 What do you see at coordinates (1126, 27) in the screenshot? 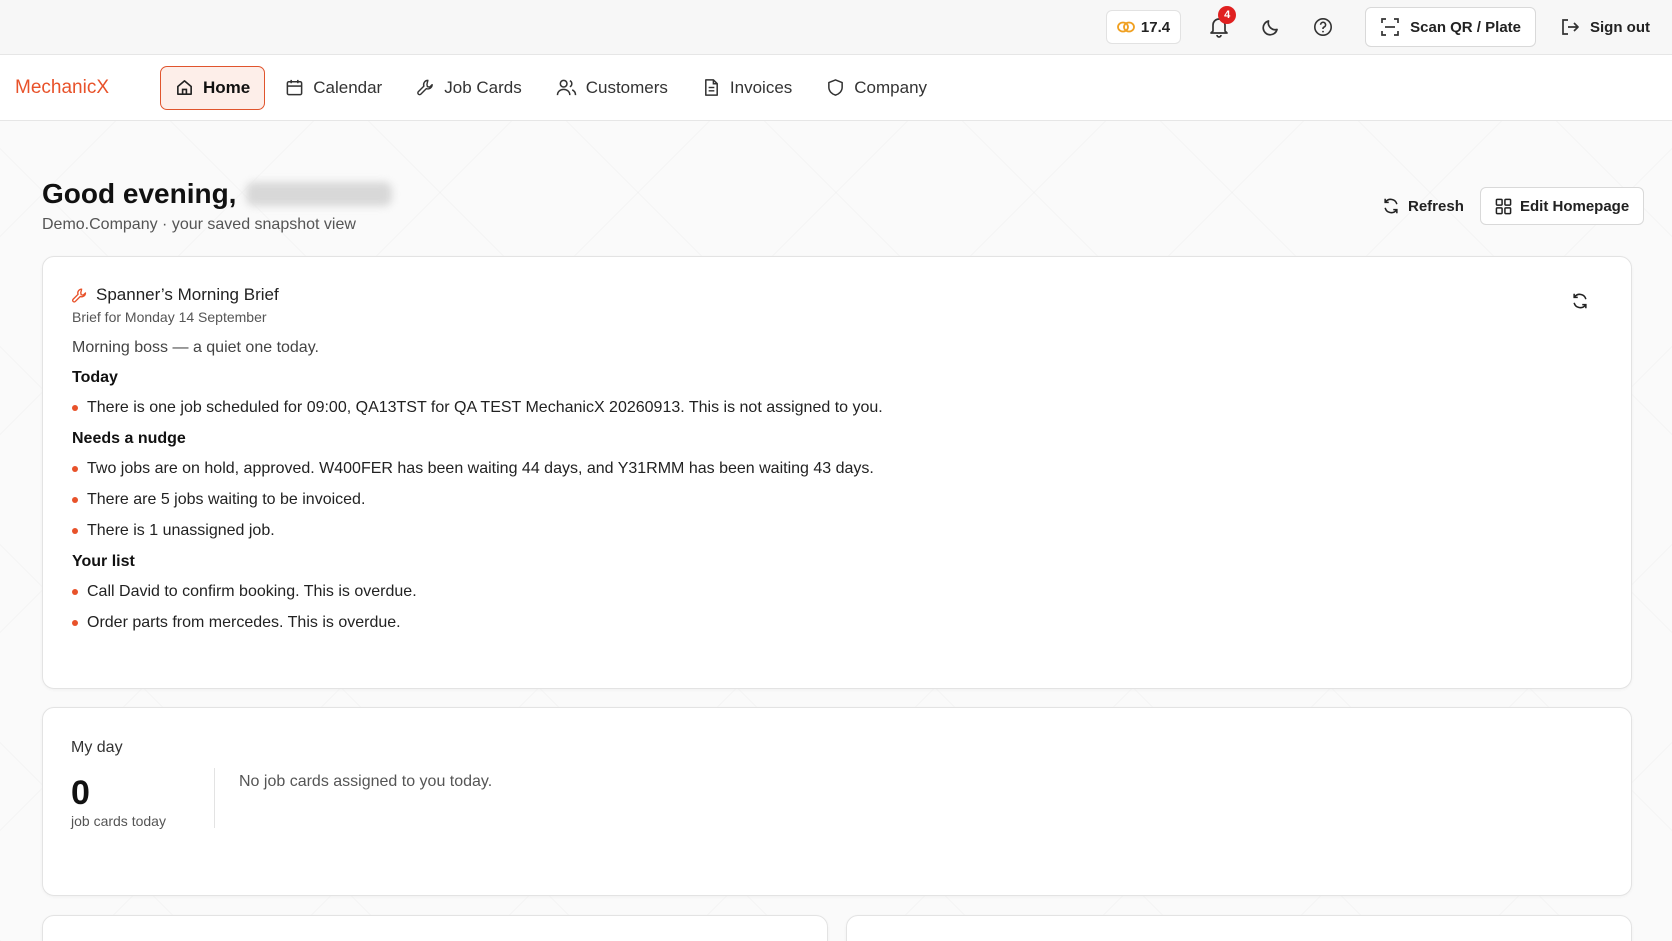
I see `coins-icon` at bounding box center [1126, 27].